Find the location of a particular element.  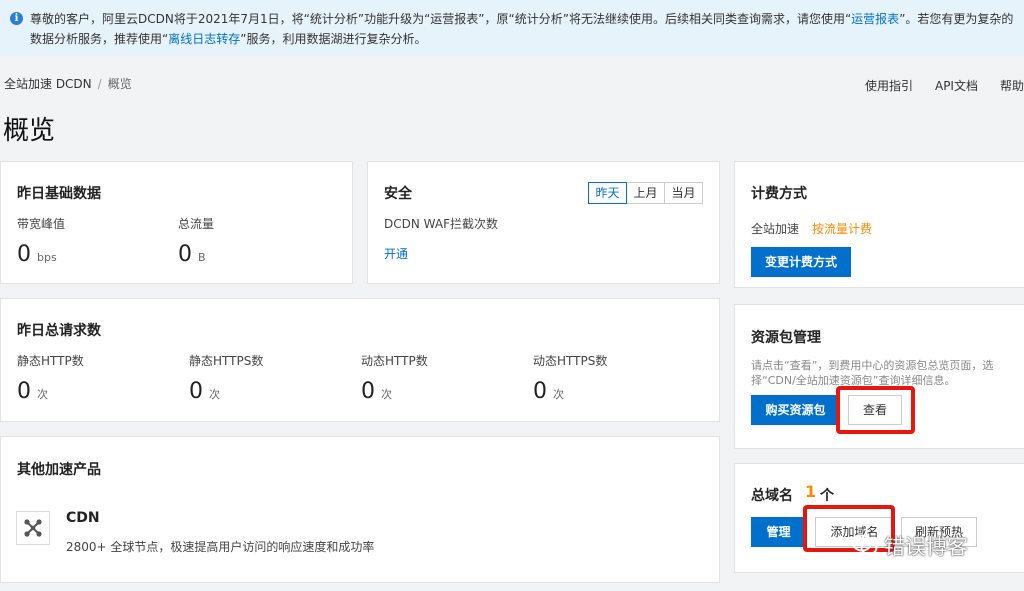

tab-this-month: 当月 is located at coordinates (683, 193).